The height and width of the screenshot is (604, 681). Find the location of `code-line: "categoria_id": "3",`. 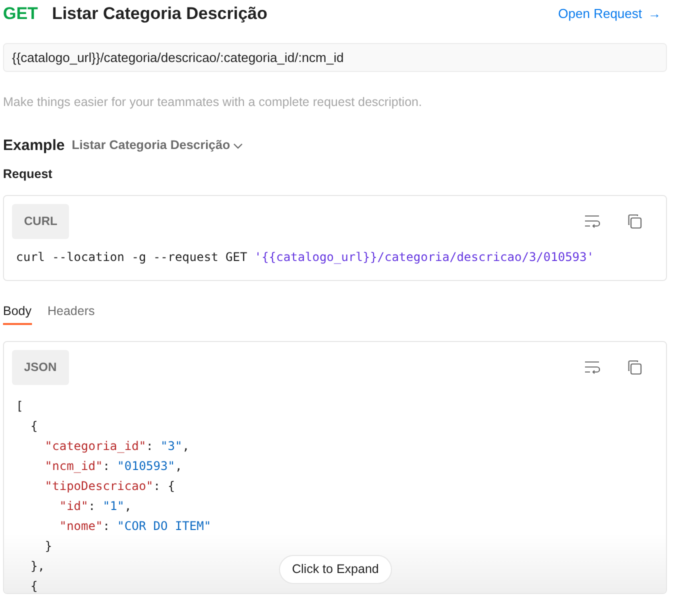

code-line: "categoria_id": "3", is located at coordinates (117, 446).